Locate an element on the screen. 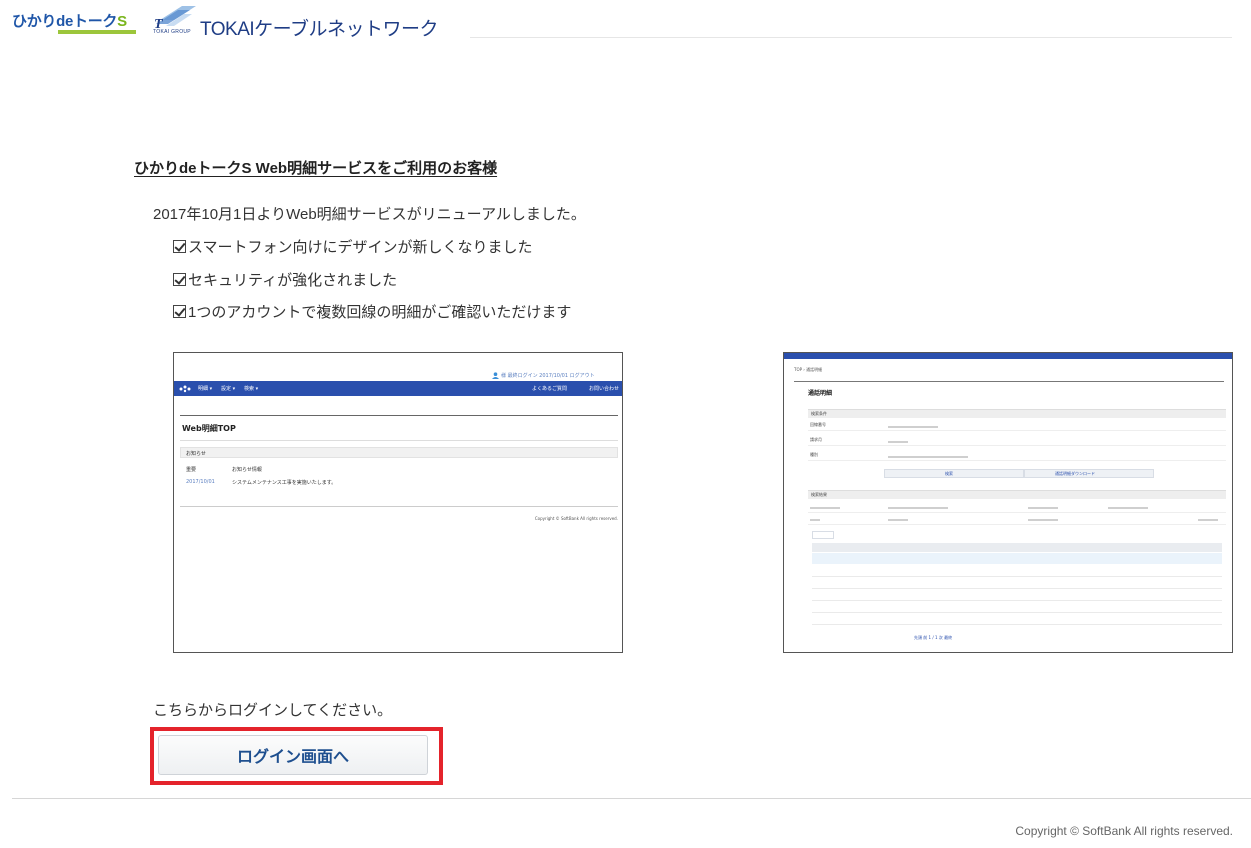 The image size is (1251, 848). page-title: 通話明細 is located at coordinates (820, 393).